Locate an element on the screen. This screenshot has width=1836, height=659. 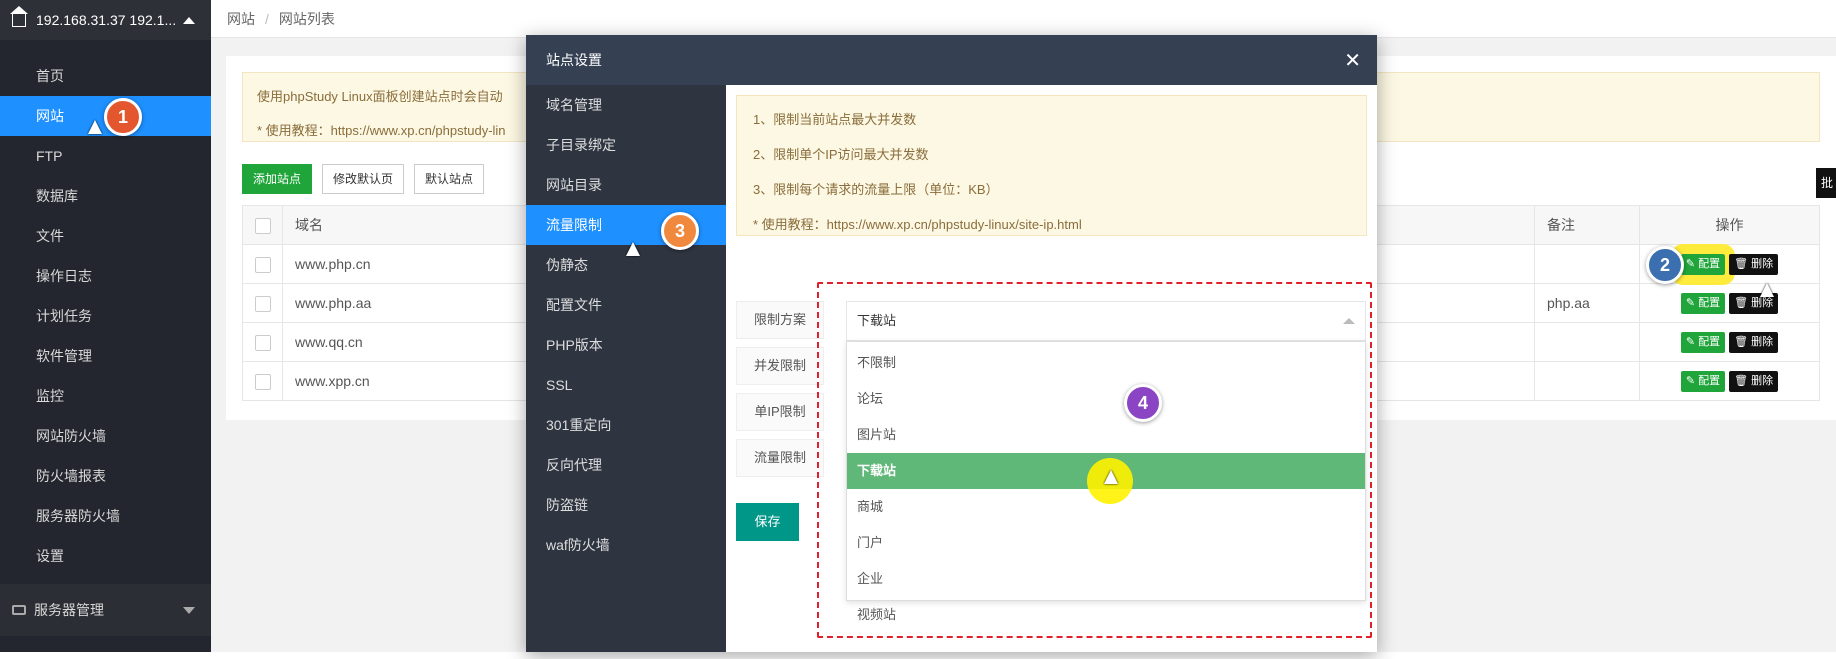
modal-nav-item-2: 网站目录 is located at coordinates (626, 185).